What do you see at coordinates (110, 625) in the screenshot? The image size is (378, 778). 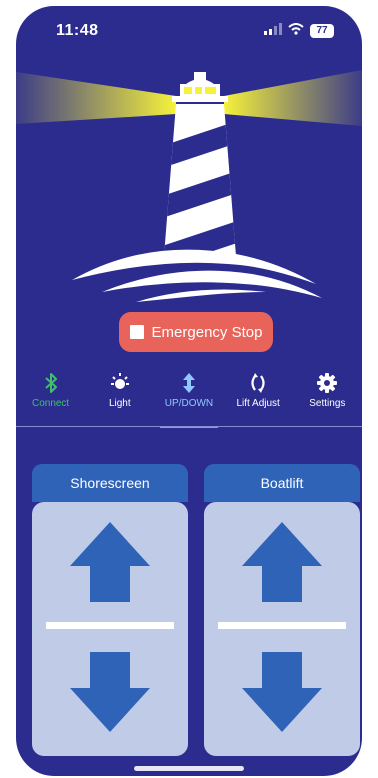 I see `shorescreen-divider-bar` at bounding box center [110, 625].